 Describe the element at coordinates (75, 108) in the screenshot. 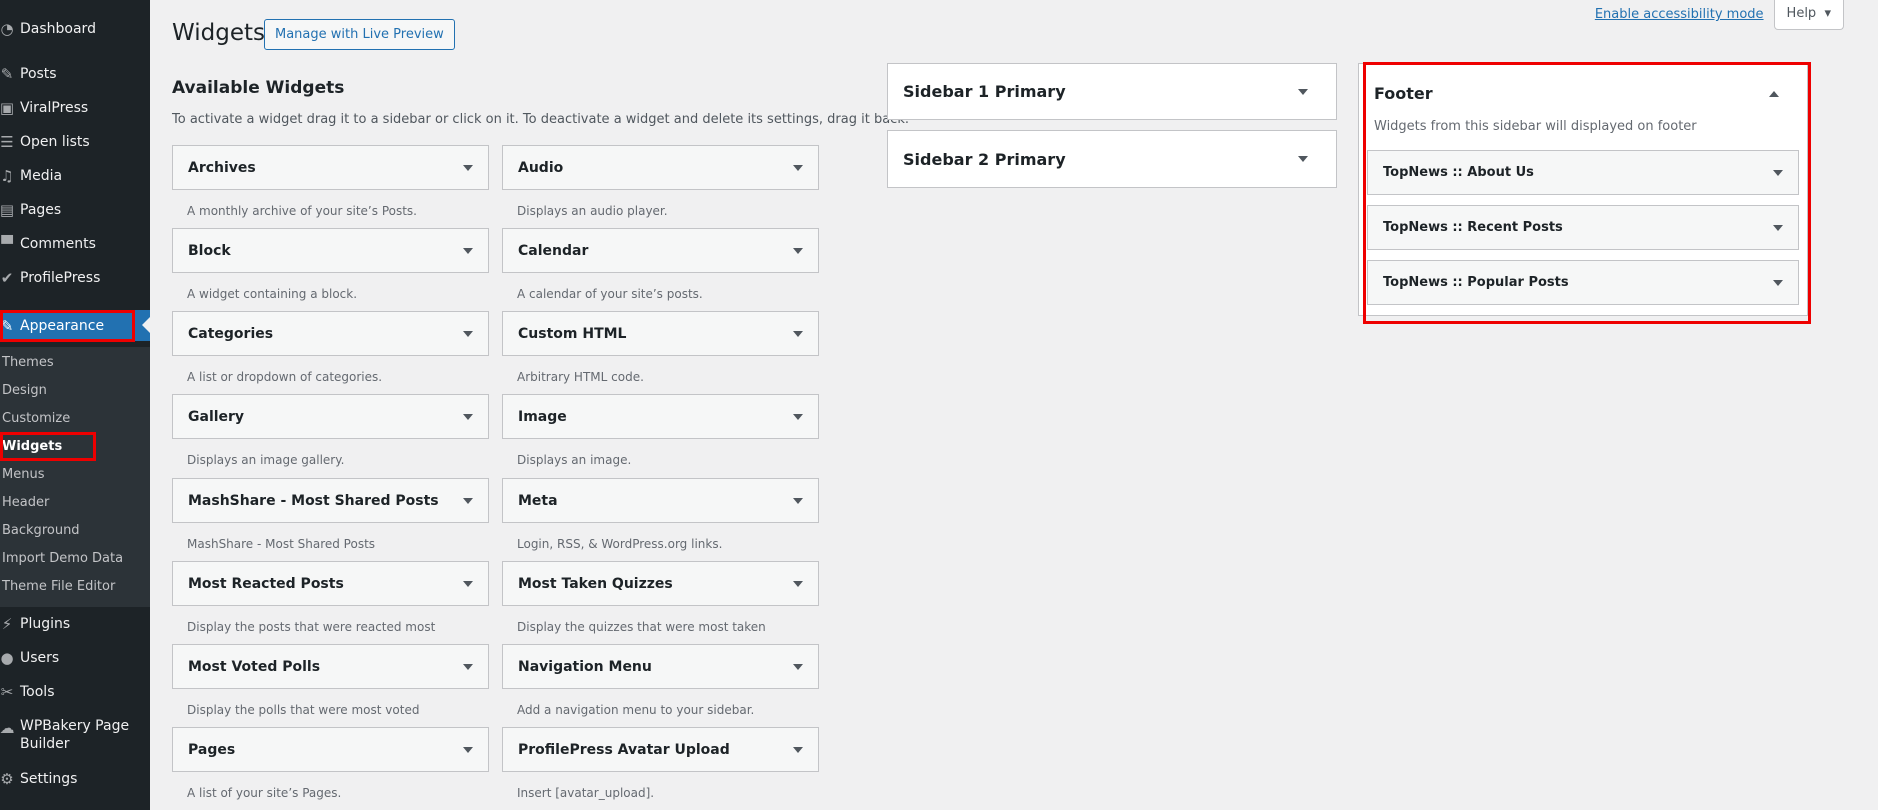

I see `menu-item-viralpress: ▣ ViralPress` at that location.